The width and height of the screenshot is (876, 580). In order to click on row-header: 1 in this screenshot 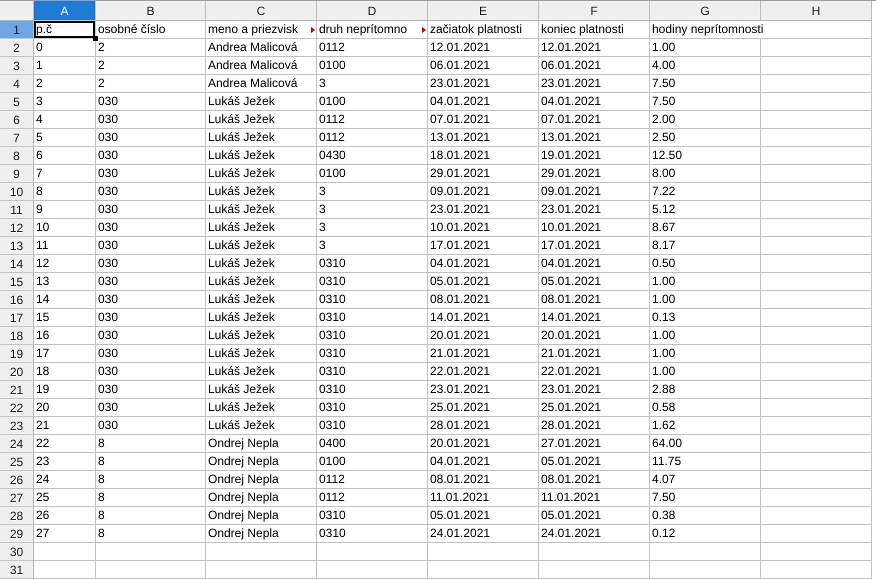, I will do `click(17, 30)`.